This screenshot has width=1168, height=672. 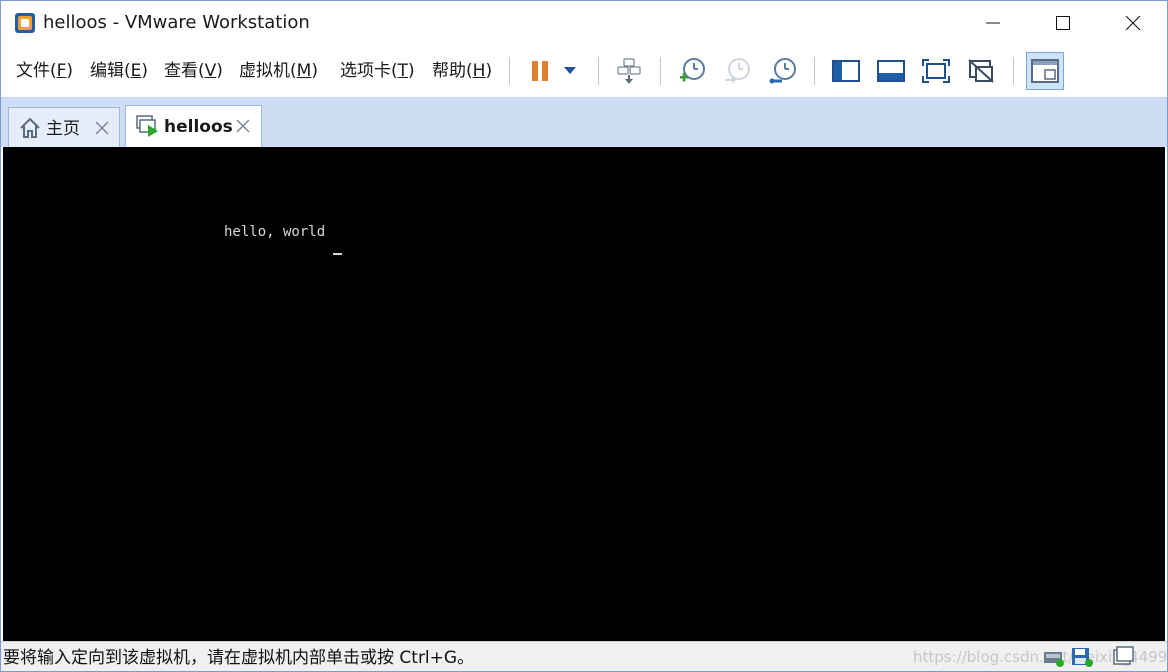 I want to click on menu-view-accel: V, so click(x=210, y=71).